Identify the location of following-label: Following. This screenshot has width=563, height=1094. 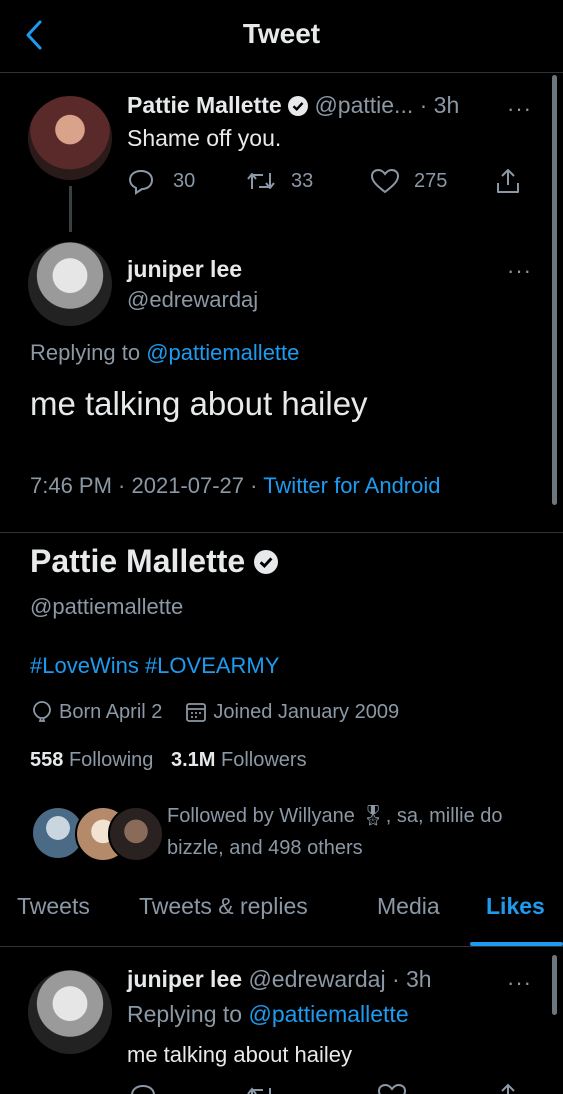
(111, 760).